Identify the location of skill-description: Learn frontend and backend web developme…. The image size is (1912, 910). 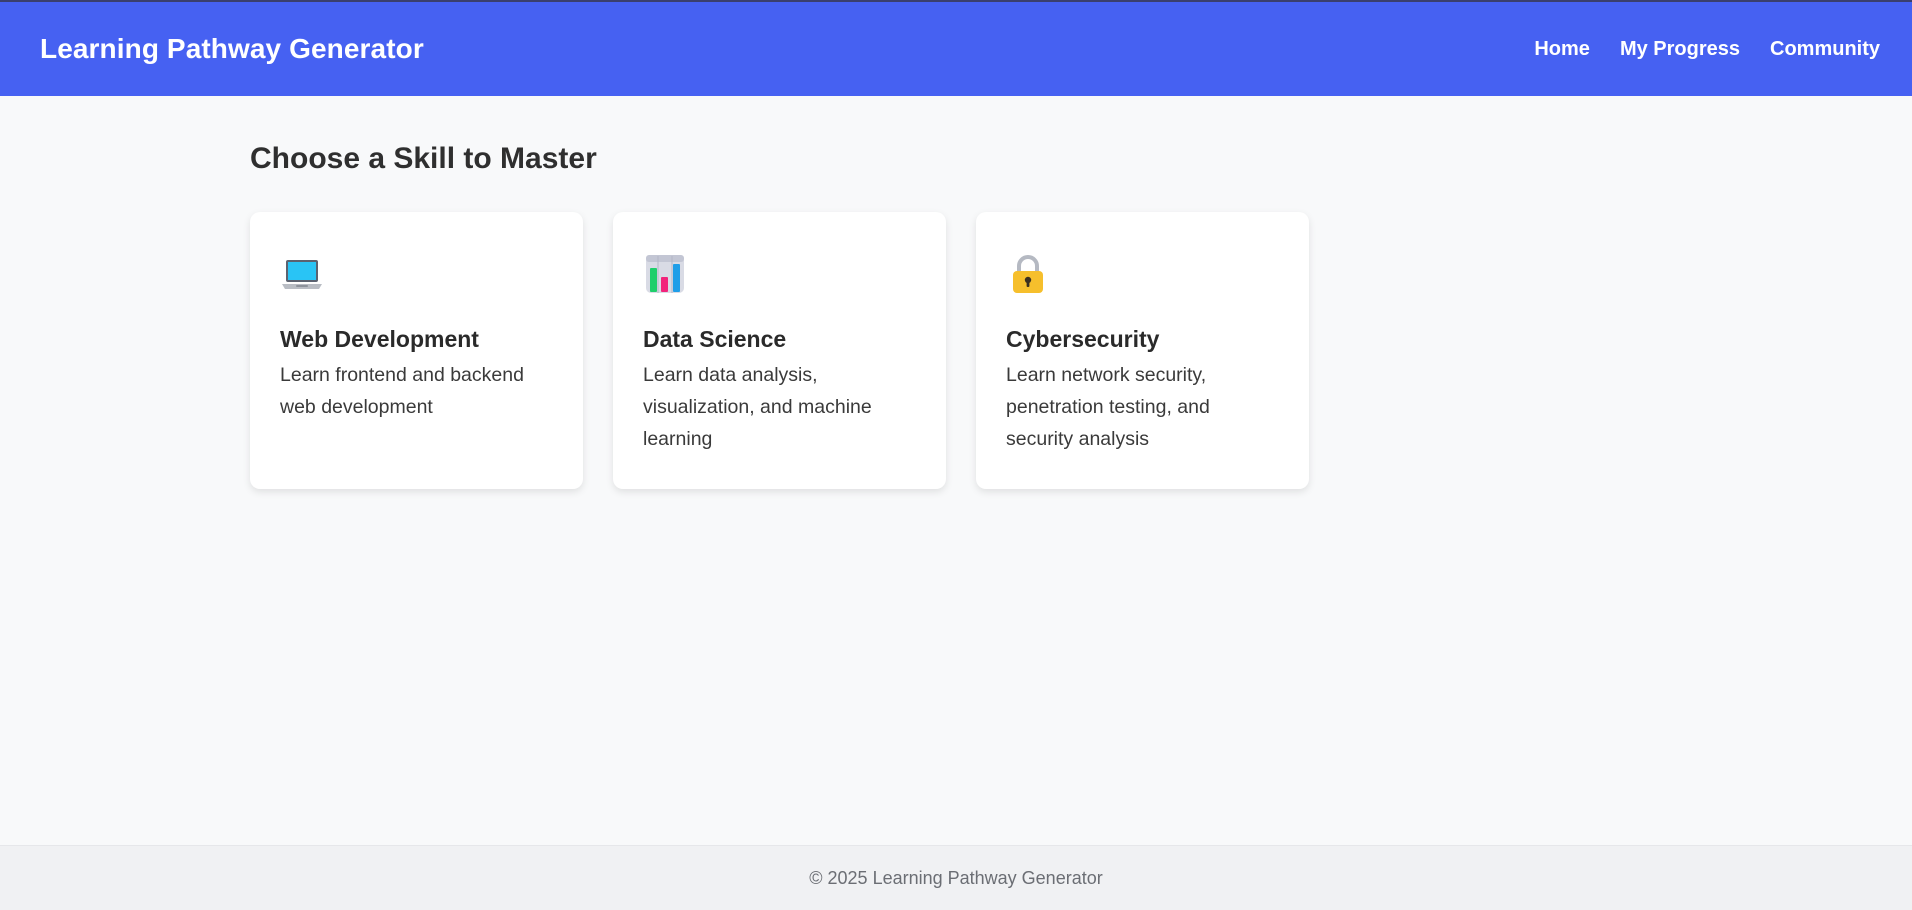
(402, 391).